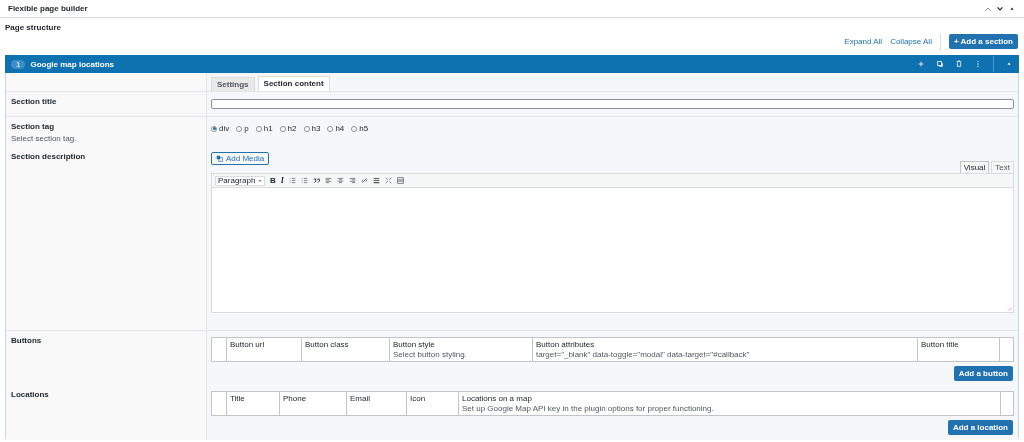 This screenshot has width=1024, height=442. I want to click on field-hint: Select section tag., so click(44, 138).